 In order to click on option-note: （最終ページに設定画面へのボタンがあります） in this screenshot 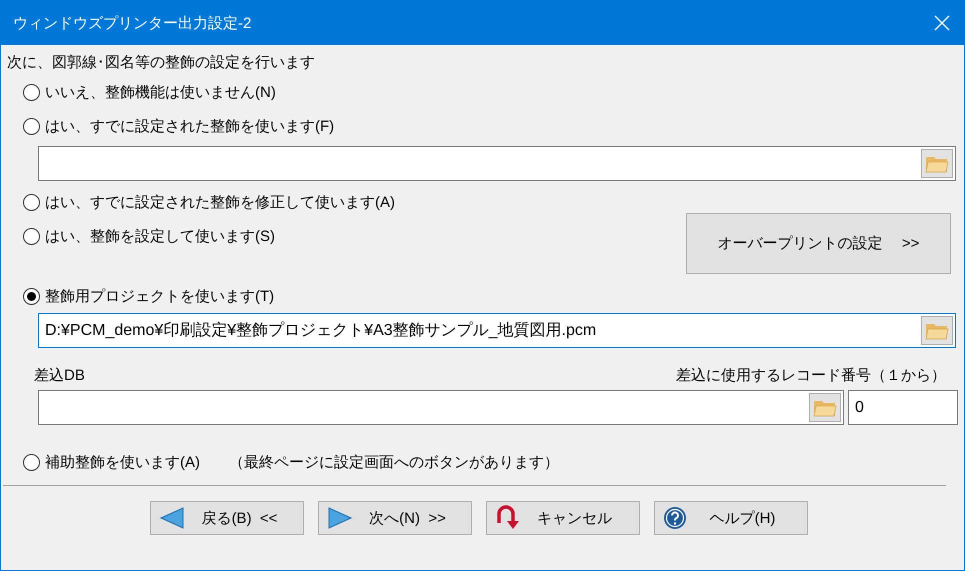, I will do `click(394, 462)`.